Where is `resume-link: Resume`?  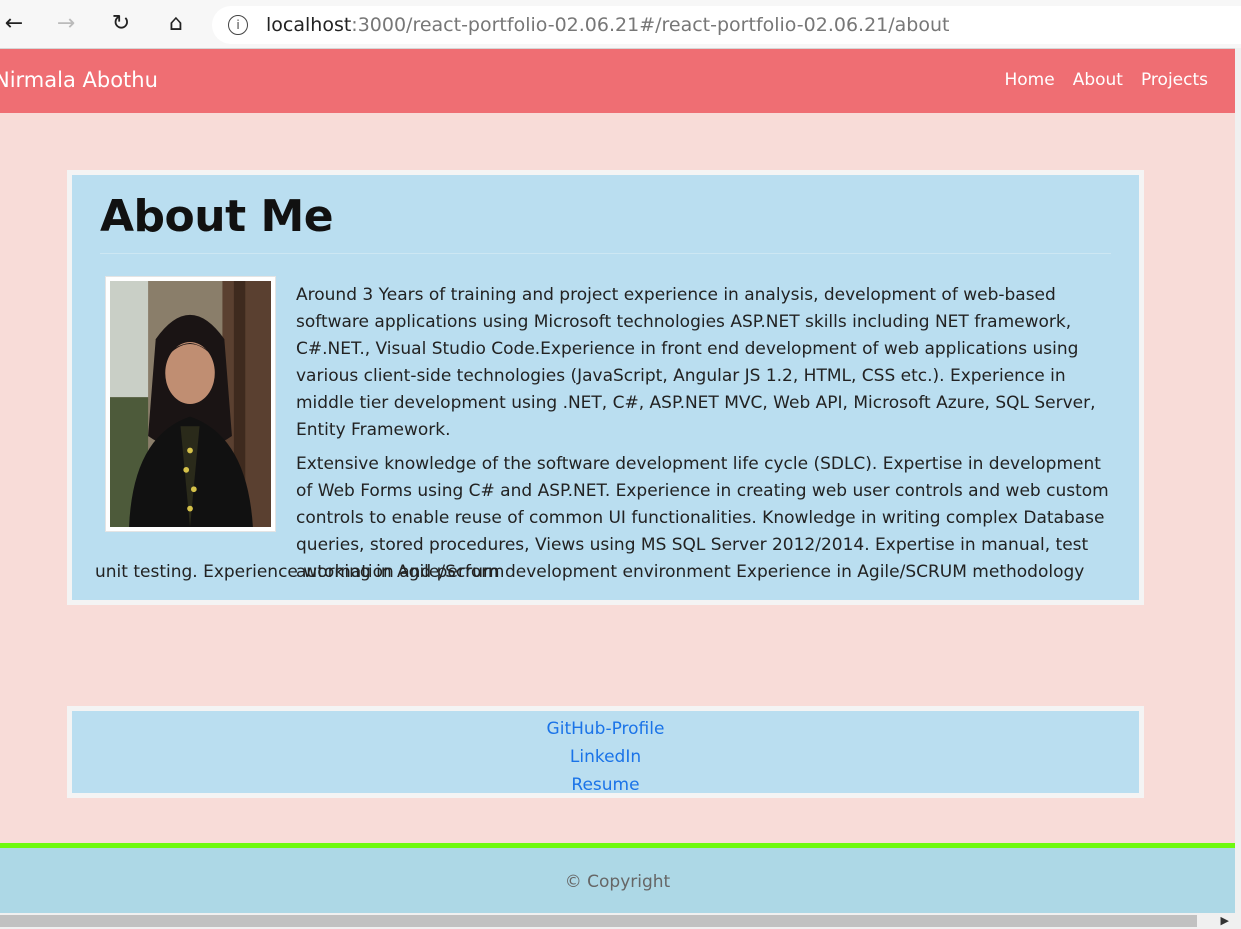 resume-link: Resume is located at coordinates (605, 785).